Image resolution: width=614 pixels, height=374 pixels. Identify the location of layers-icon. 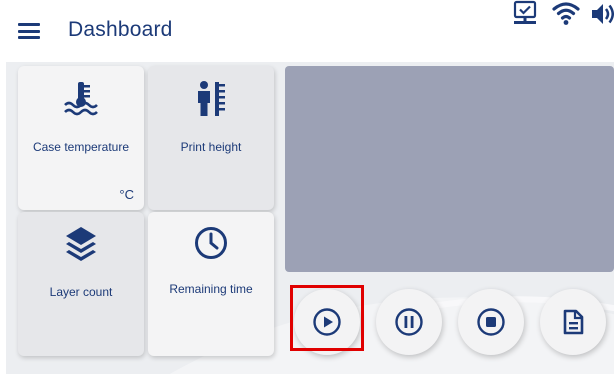
(81, 244).